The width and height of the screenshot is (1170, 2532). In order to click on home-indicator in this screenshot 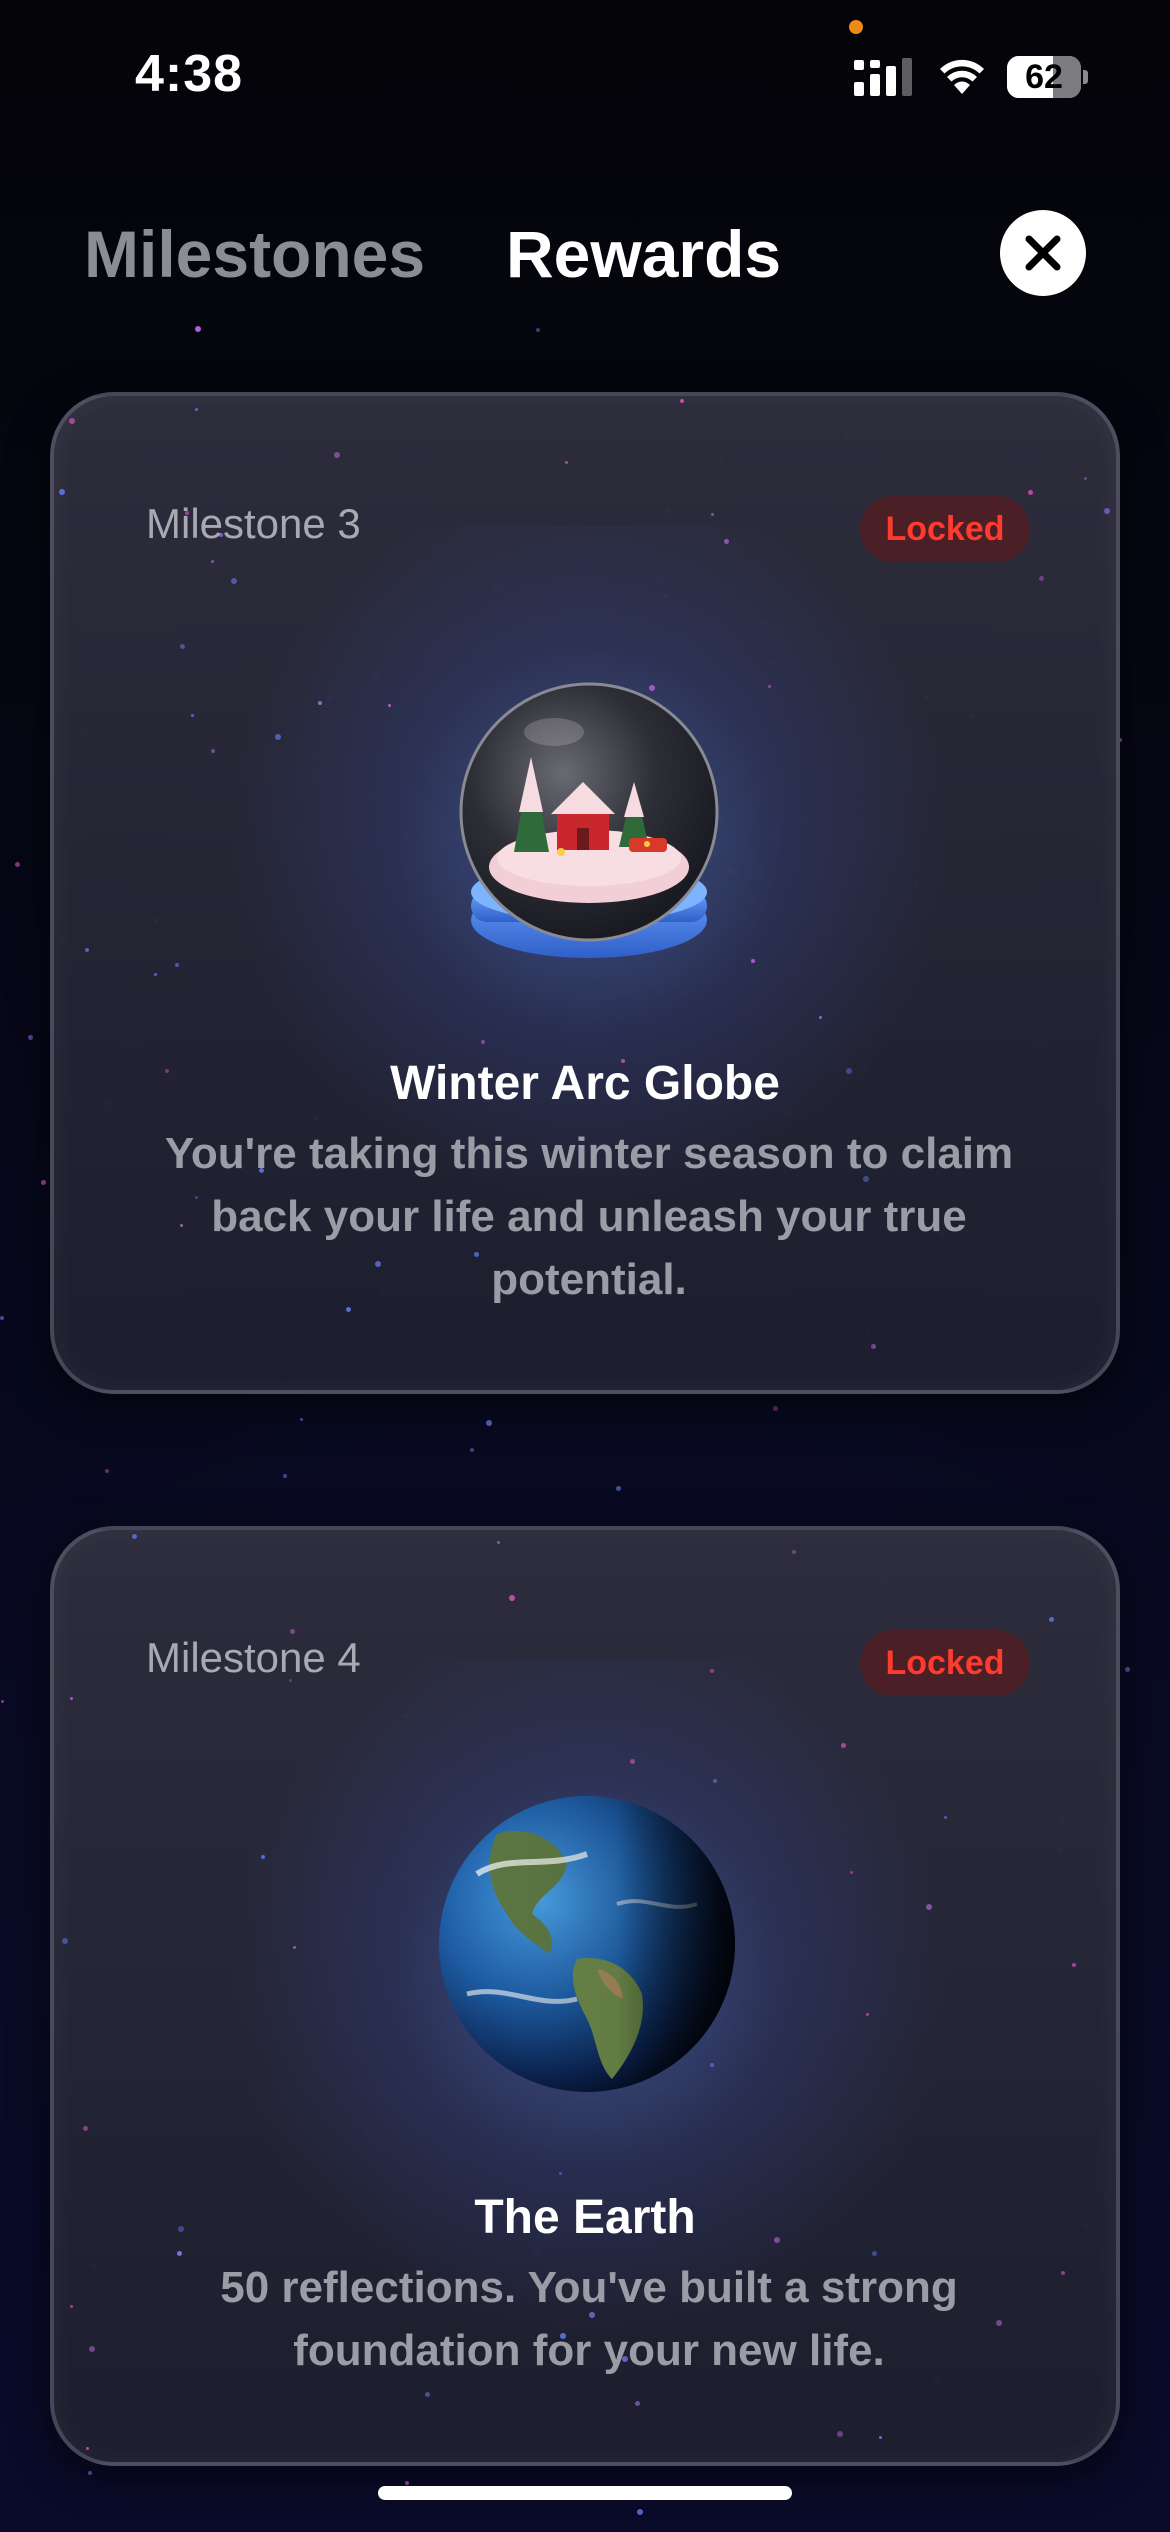, I will do `click(585, 2493)`.